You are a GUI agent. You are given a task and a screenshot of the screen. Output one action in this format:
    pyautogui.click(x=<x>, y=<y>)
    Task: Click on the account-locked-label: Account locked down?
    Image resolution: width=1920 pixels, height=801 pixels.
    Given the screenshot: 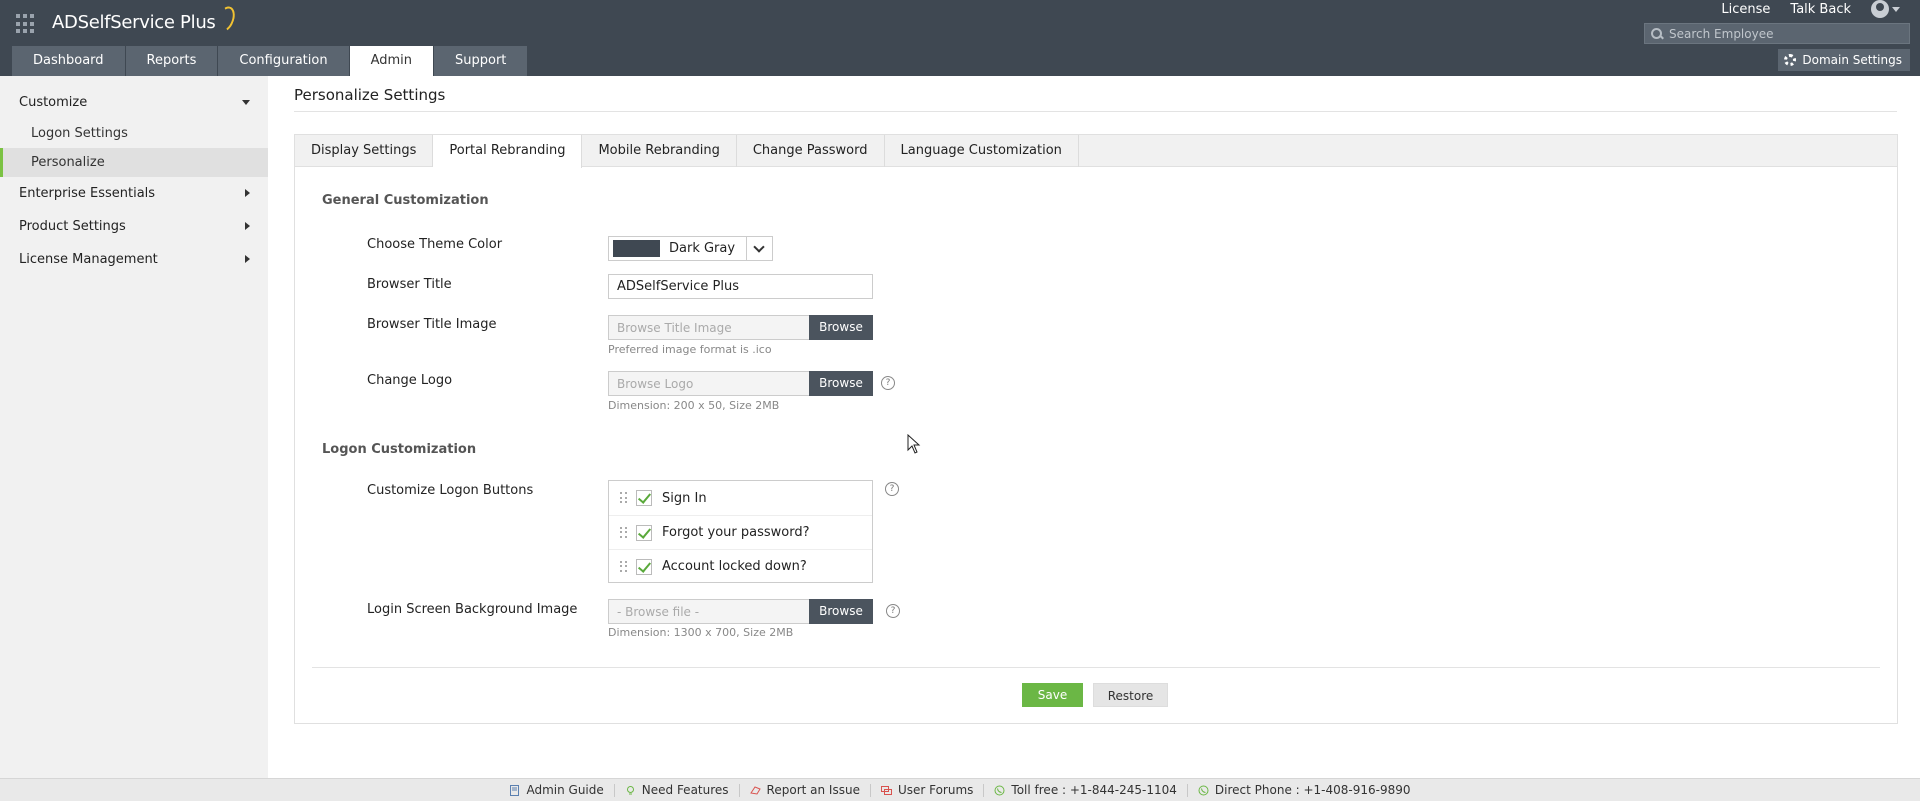 What is the action you would take?
    pyautogui.click(x=734, y=566)
    